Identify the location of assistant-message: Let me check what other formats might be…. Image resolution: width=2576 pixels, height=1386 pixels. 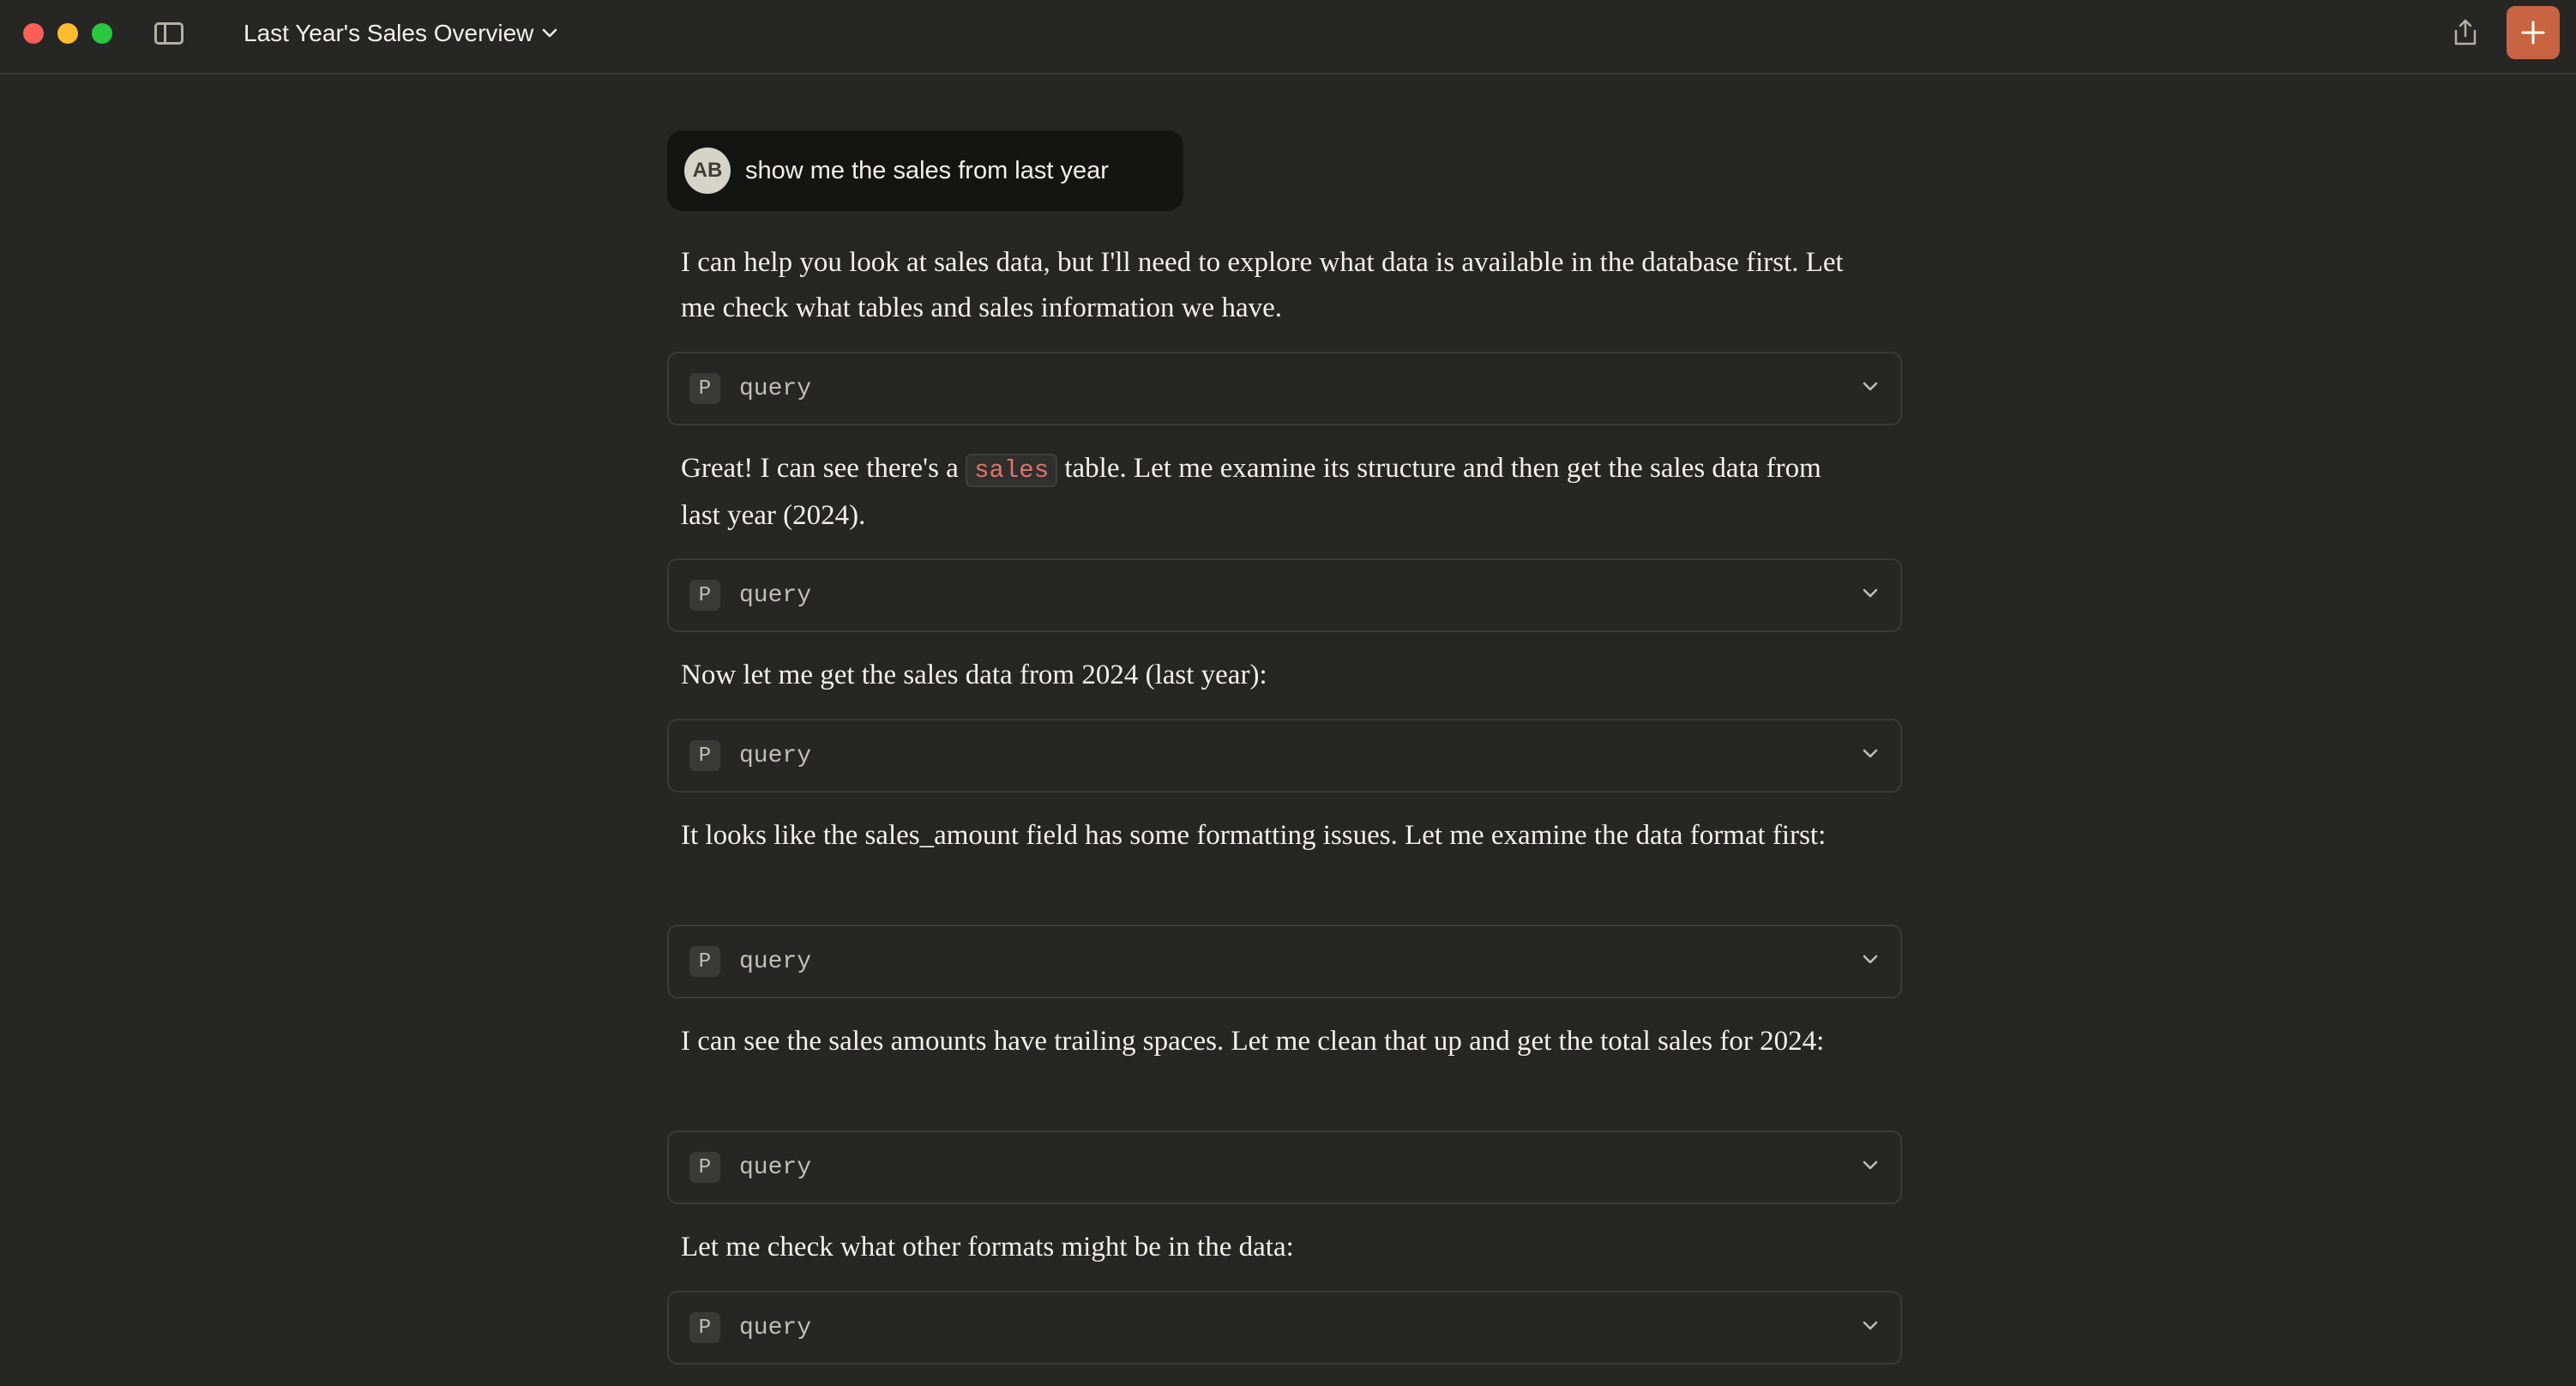
(987, 1247).